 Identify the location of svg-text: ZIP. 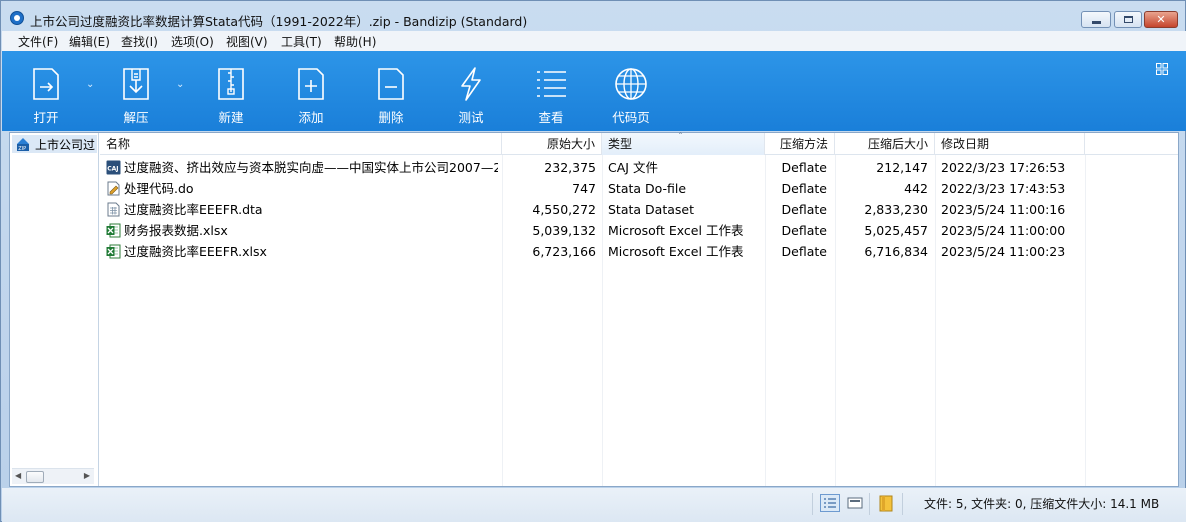
(22, 148).